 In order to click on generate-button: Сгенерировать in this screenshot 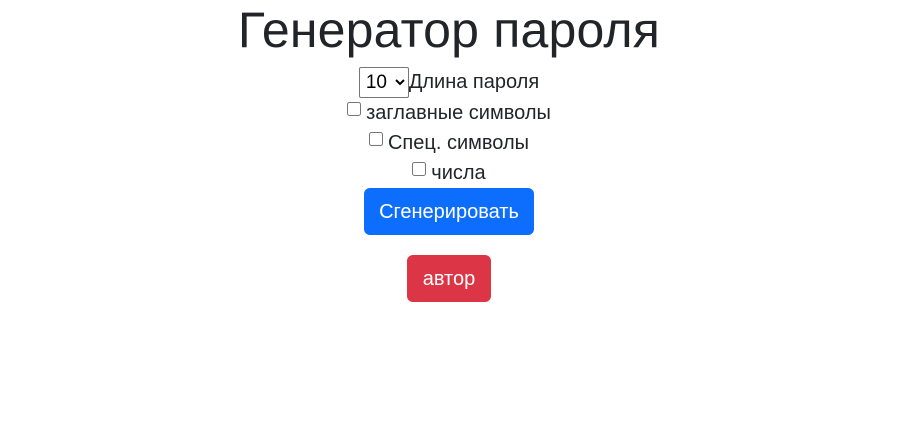, I will do `click(449, 211)`.